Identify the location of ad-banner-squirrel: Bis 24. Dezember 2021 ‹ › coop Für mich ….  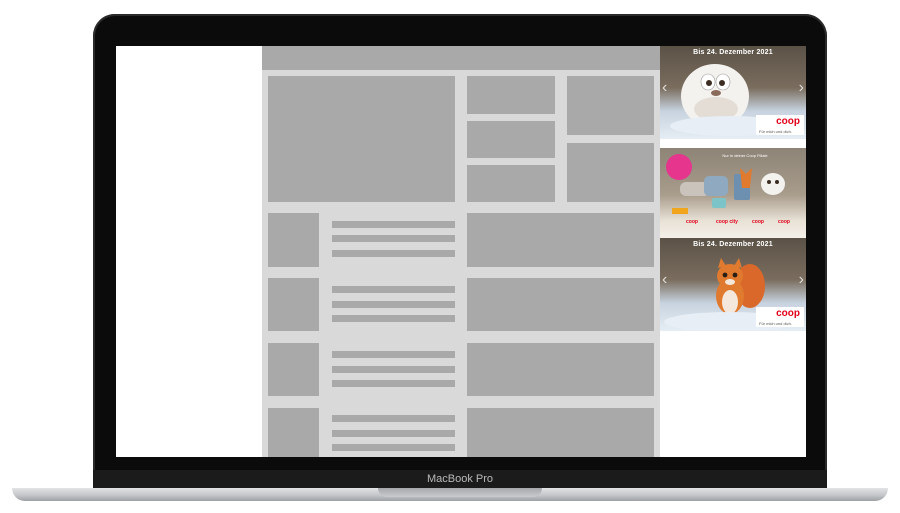
(733, 284).